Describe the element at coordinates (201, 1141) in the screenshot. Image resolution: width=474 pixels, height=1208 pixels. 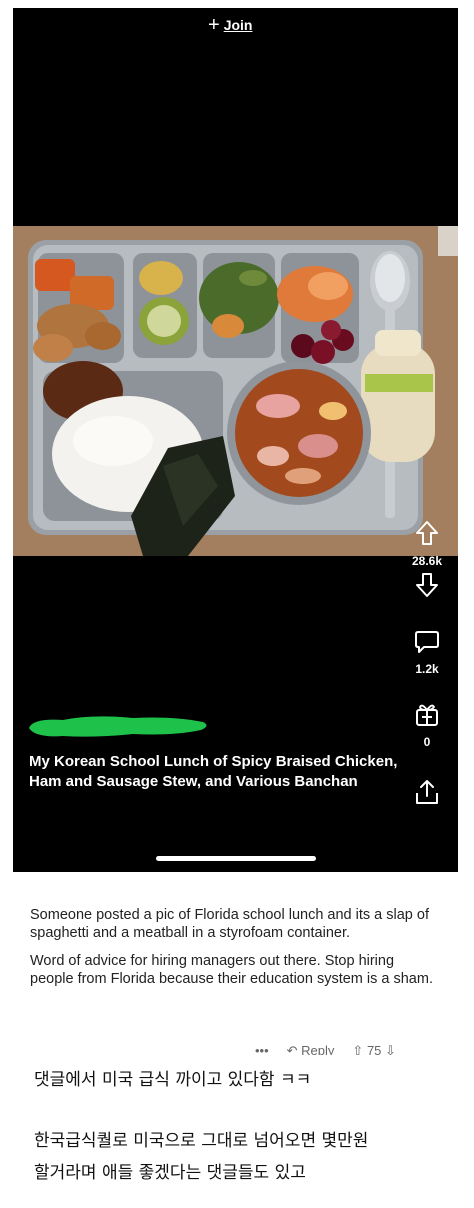
I see `korean-line: 한국급식퀄로 미국으로 그대로 넘어오면 몇만원` at that location.